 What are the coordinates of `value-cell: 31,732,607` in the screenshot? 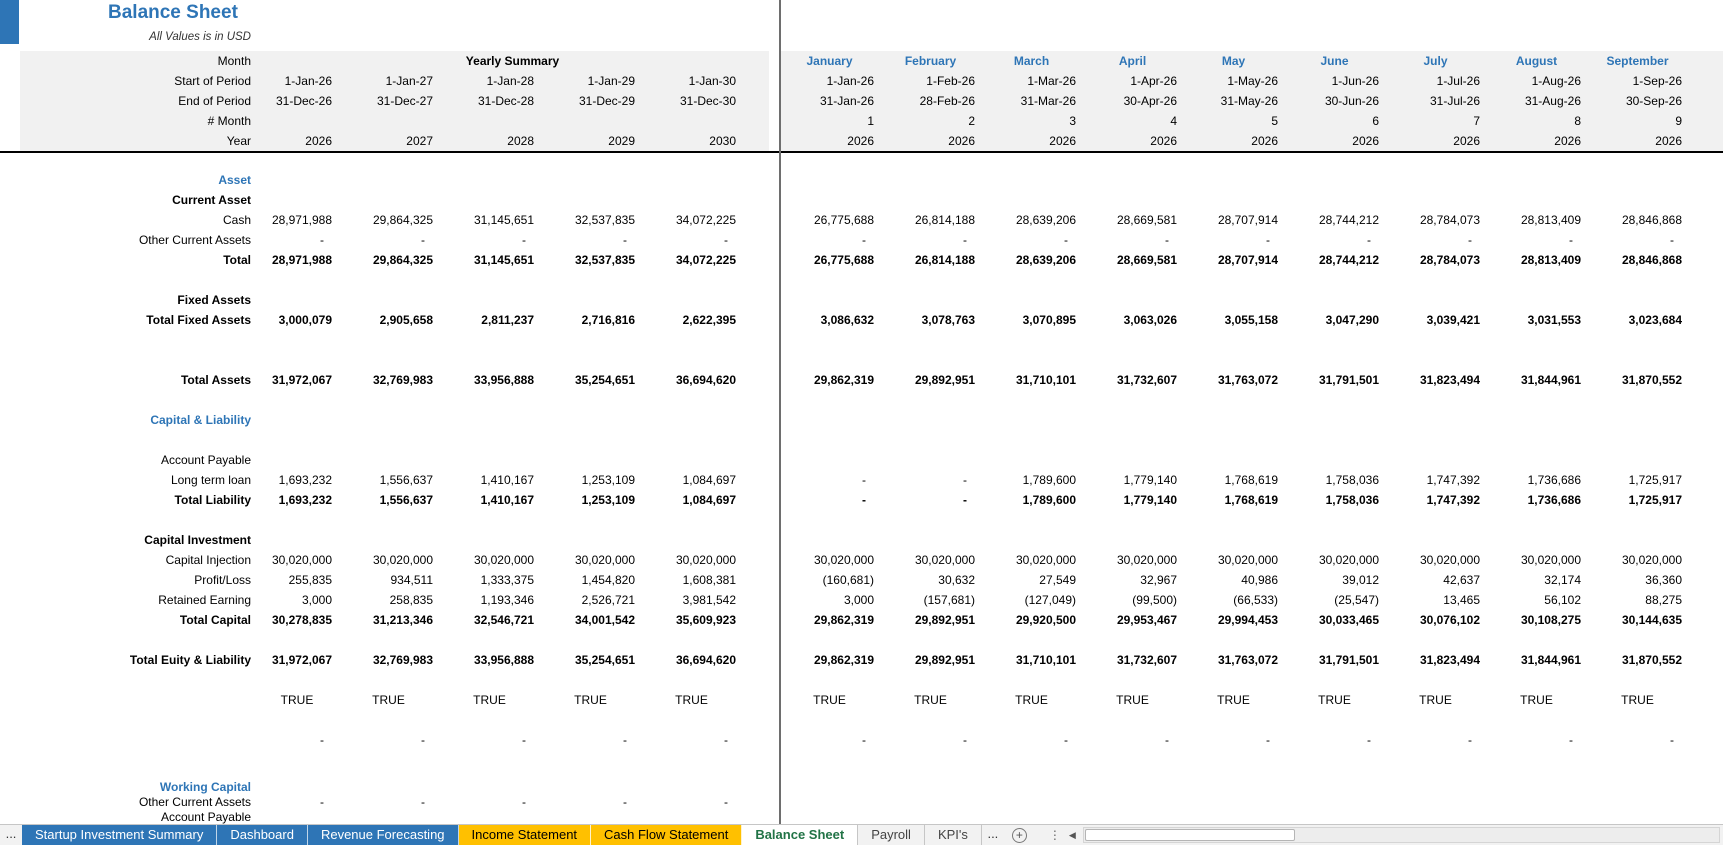 It's located at (1132, 380).